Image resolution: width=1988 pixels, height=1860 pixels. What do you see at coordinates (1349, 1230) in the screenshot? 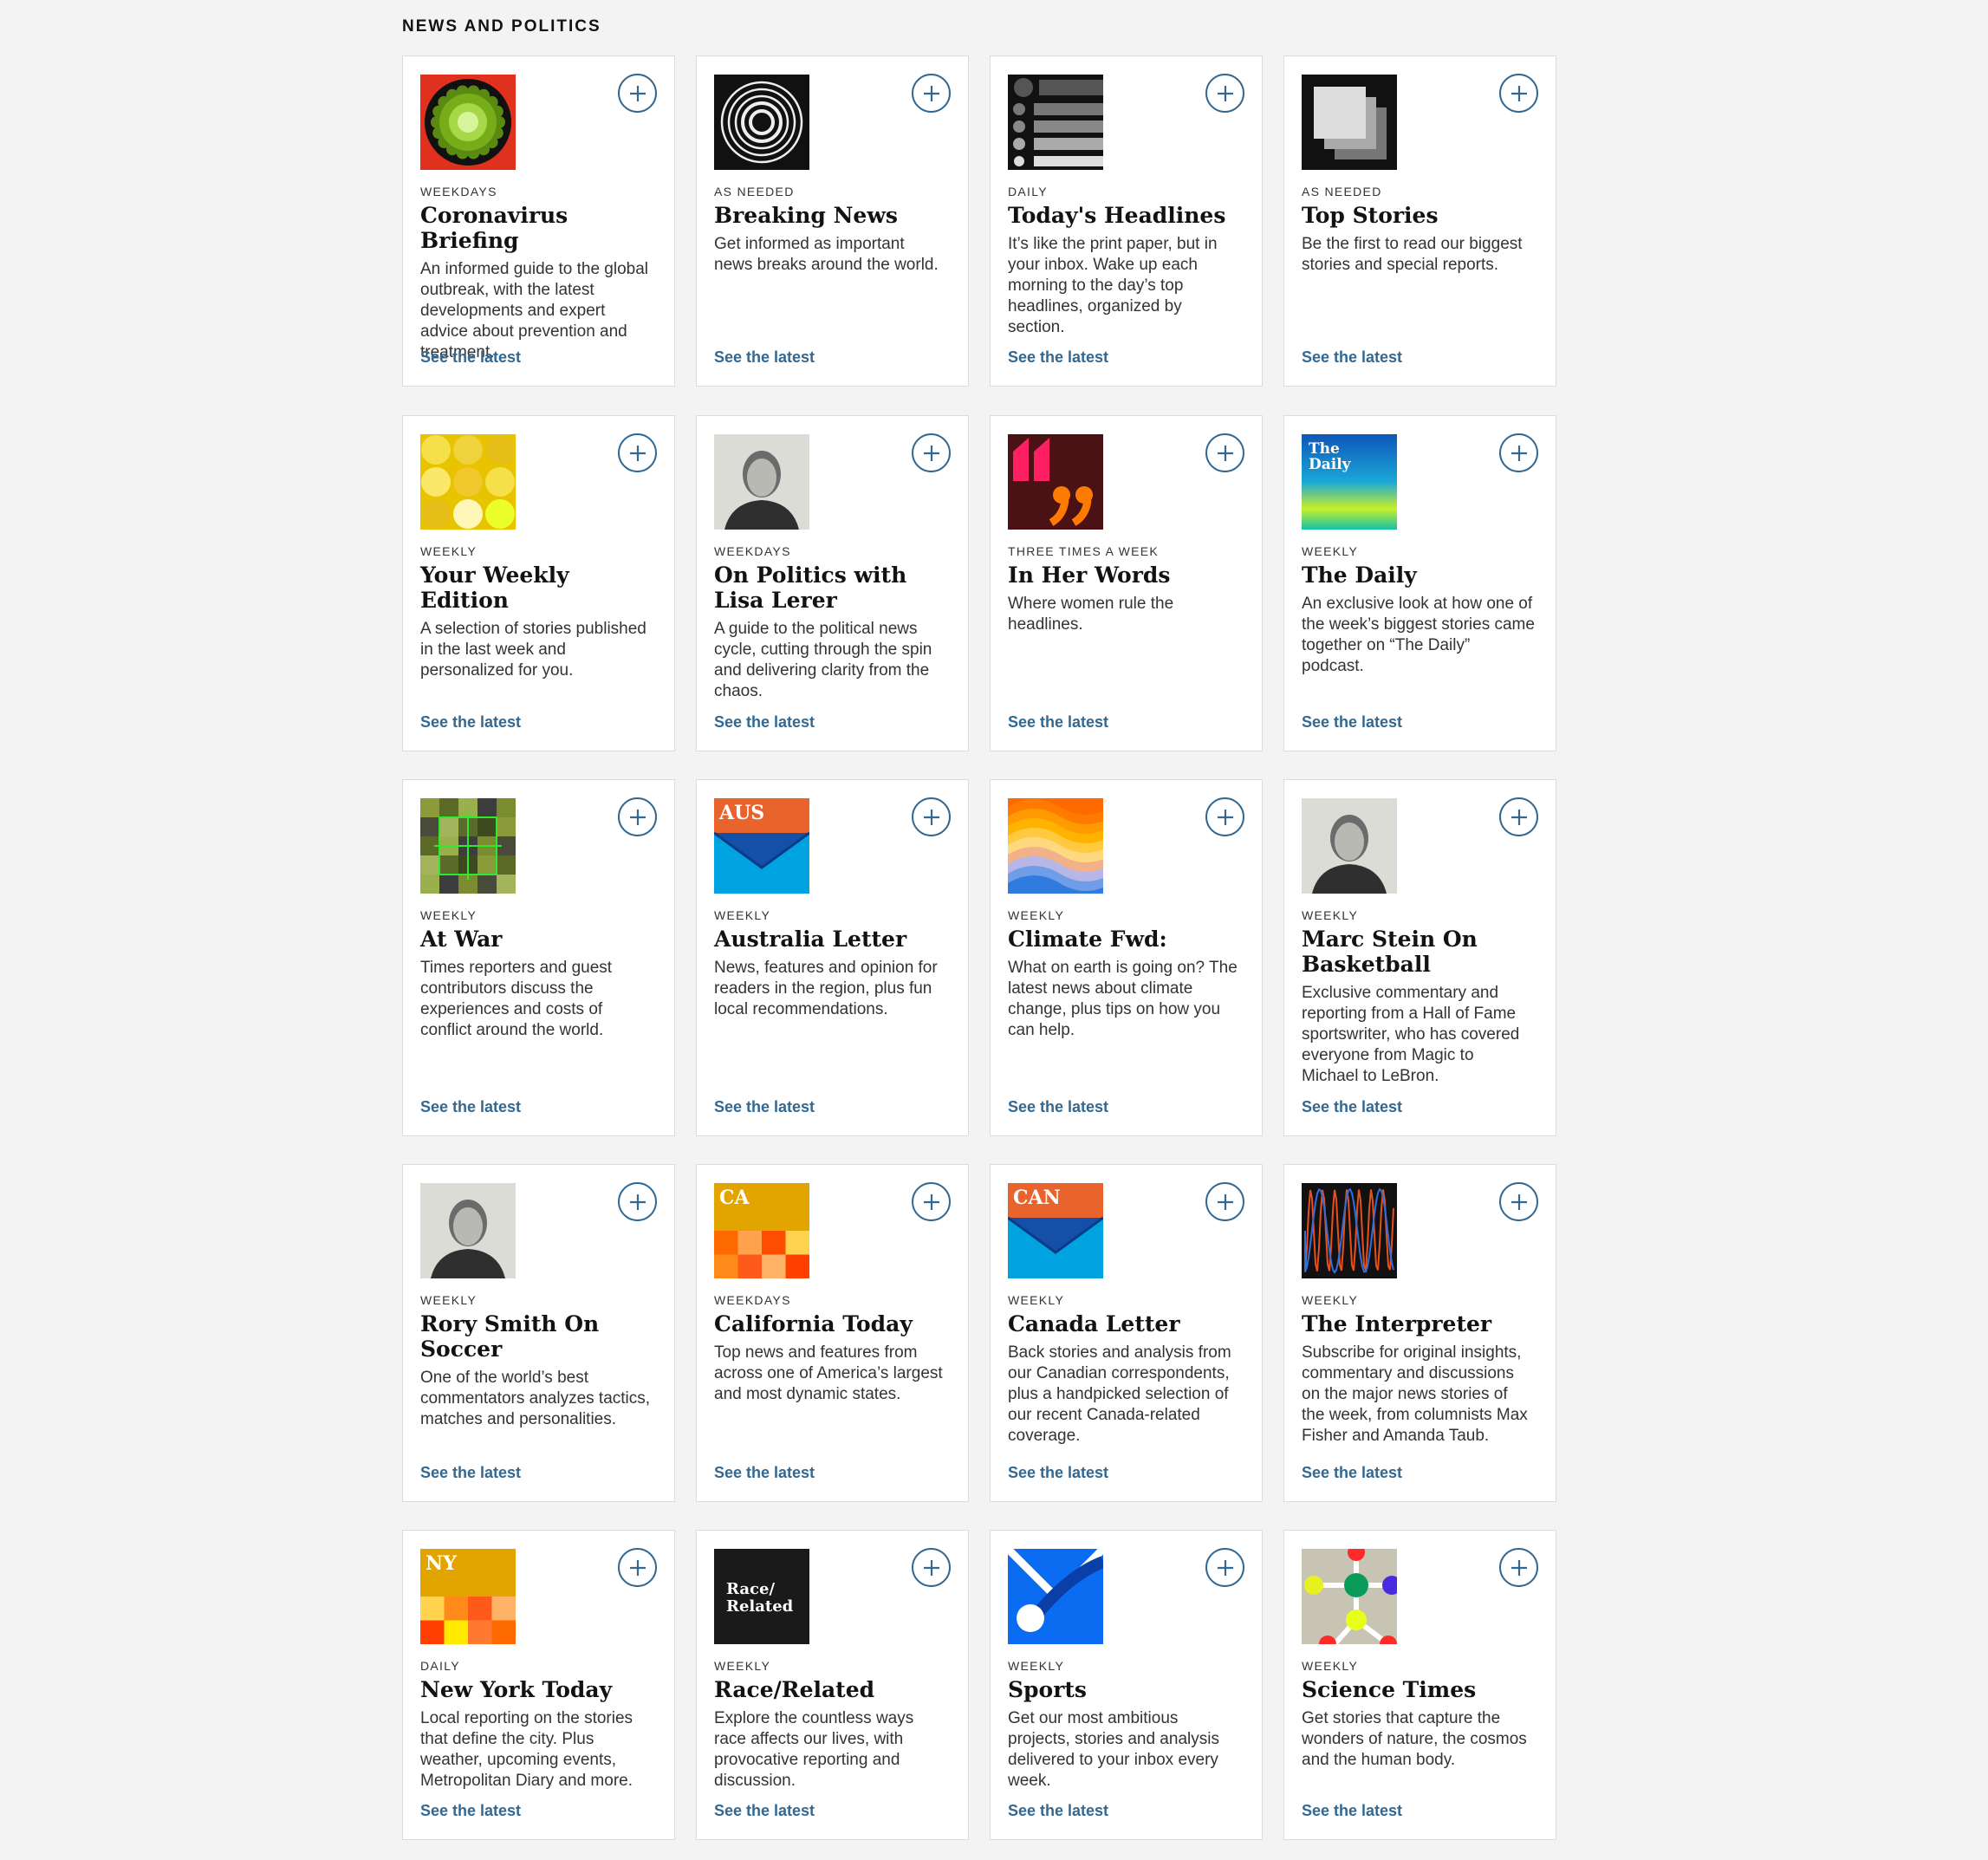
I see `waveform-icon` at bounding box center [1349, 1230].